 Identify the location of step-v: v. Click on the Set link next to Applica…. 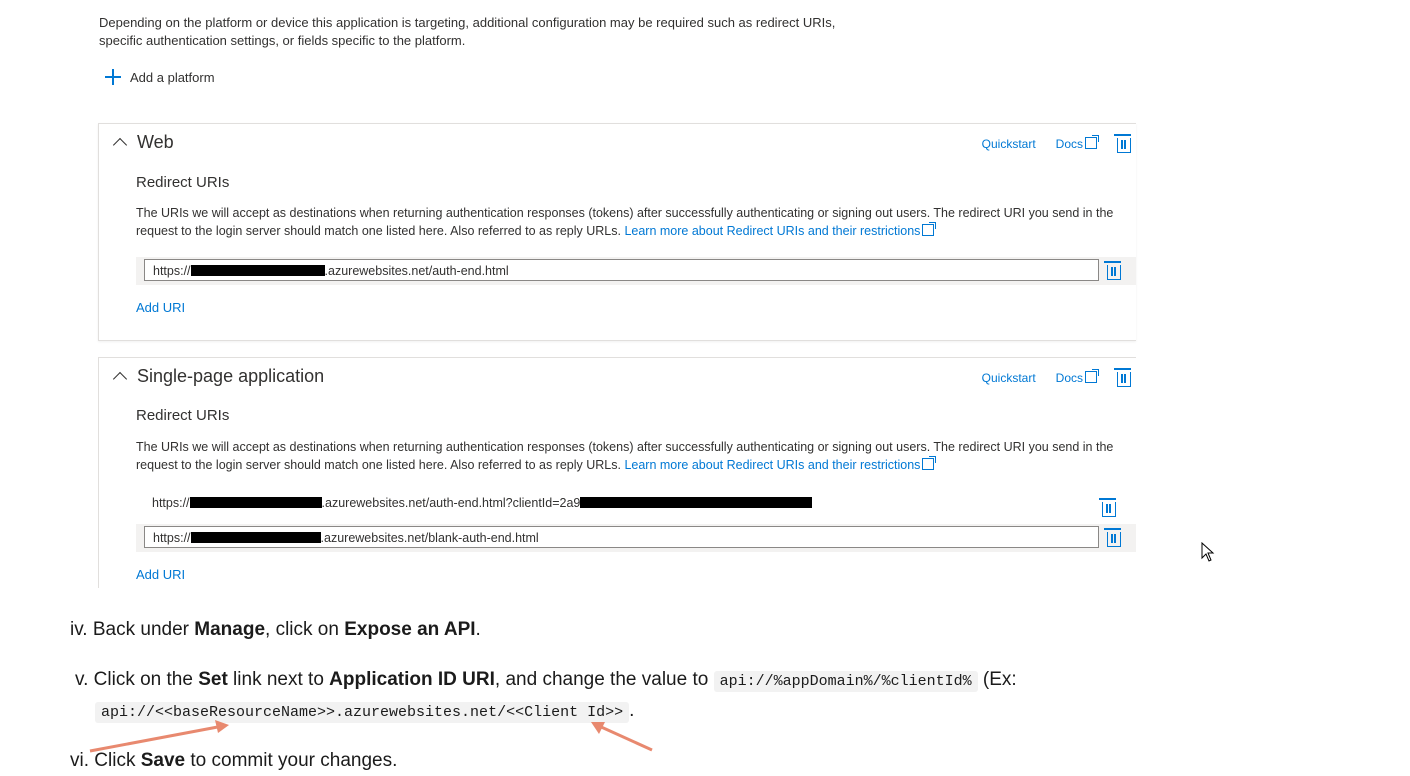
(546, 680).